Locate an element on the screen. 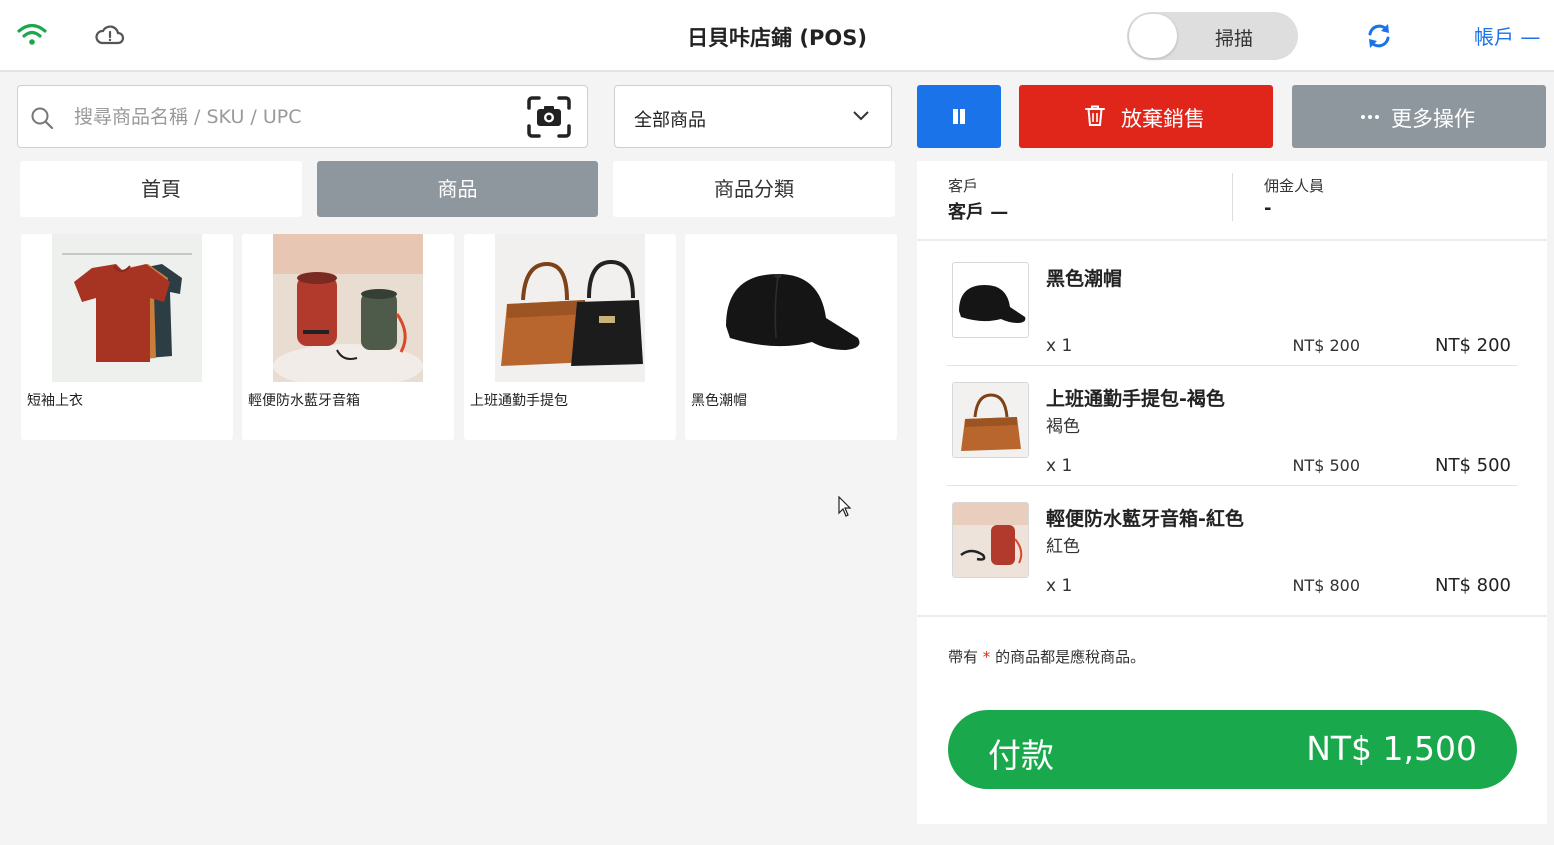  cart-line-item: 輕便防水藍牙音箱-紅色 紅色 x 1 NT$ 800 NT$ 800 is located at coordinates (1232, 546).